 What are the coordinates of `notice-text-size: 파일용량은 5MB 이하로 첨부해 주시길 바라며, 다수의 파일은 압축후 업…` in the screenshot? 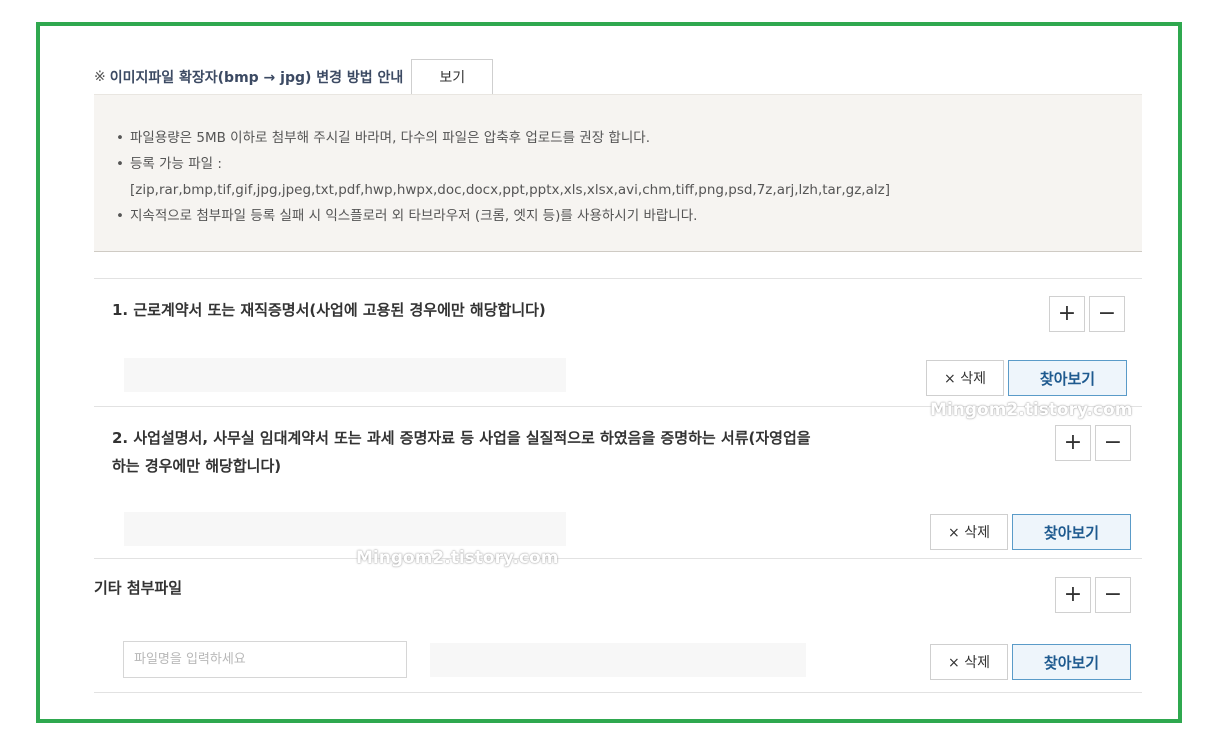 It's located at (390, 138).